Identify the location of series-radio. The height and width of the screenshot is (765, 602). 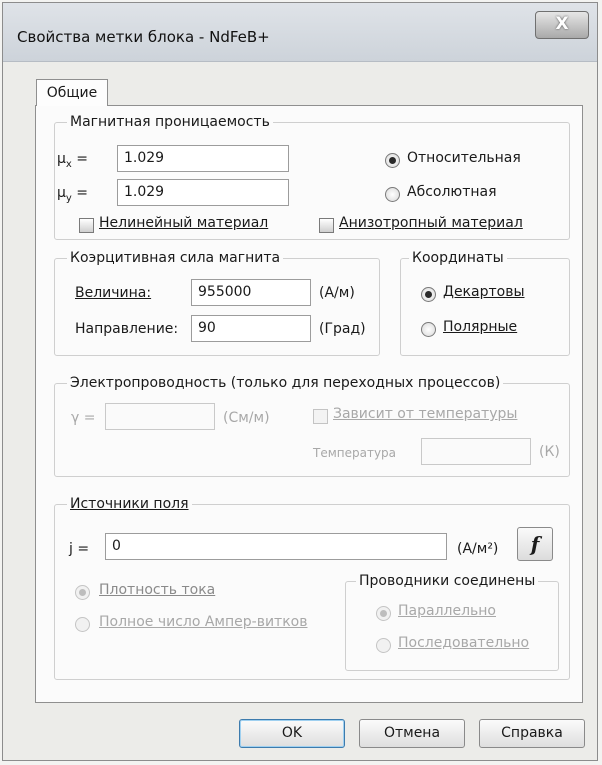
(383, 645).